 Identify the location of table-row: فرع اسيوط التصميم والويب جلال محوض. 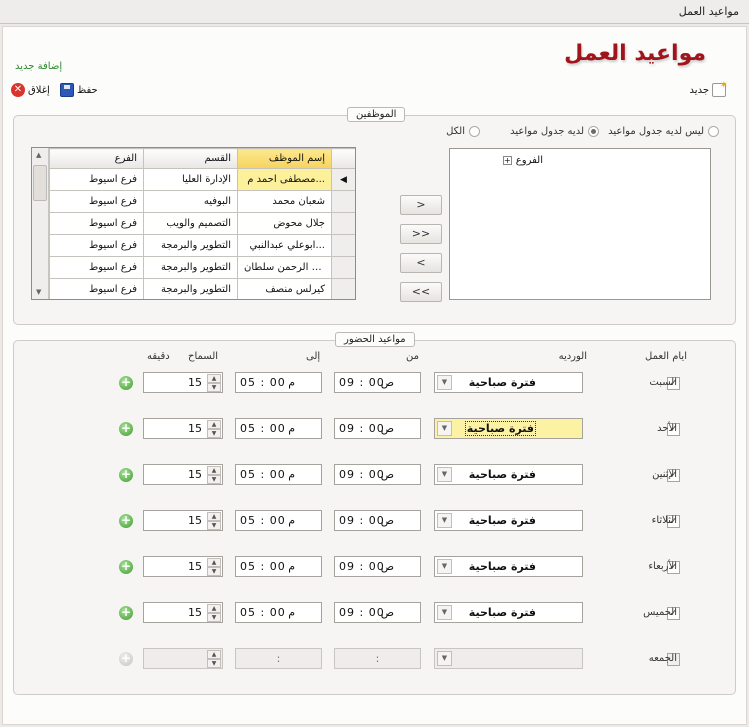
(202, 223).